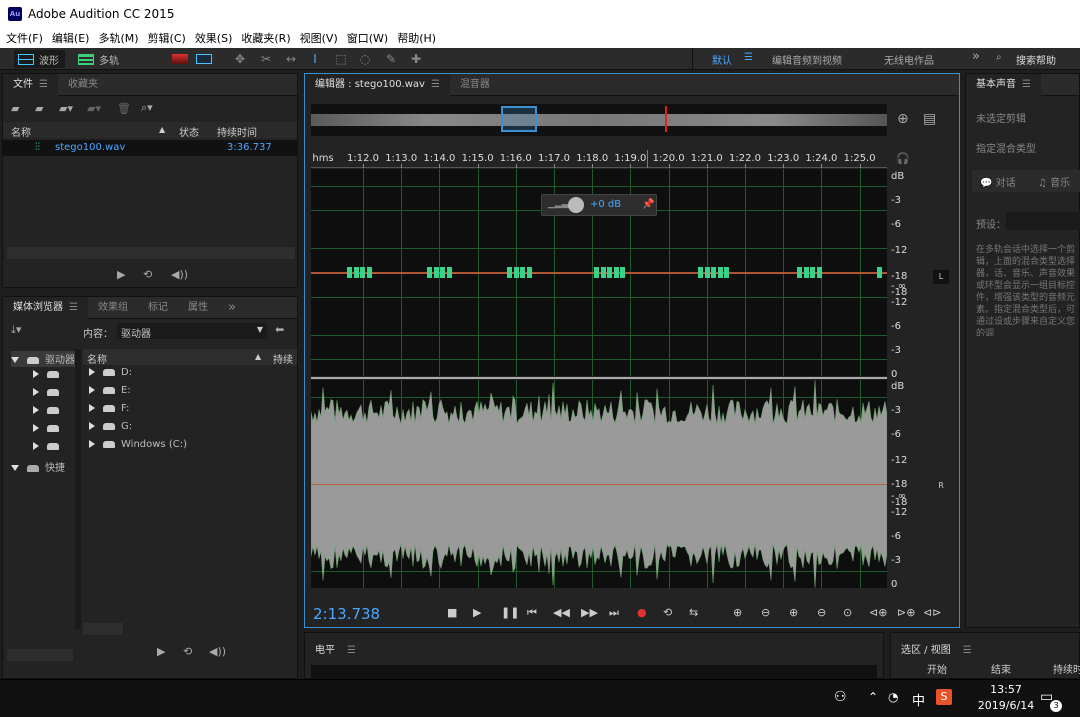  What do you see at coordinates (266, 59) in the screenshot?
I see `razor-tool-icon: ✂` at bounding box center [266, 59].